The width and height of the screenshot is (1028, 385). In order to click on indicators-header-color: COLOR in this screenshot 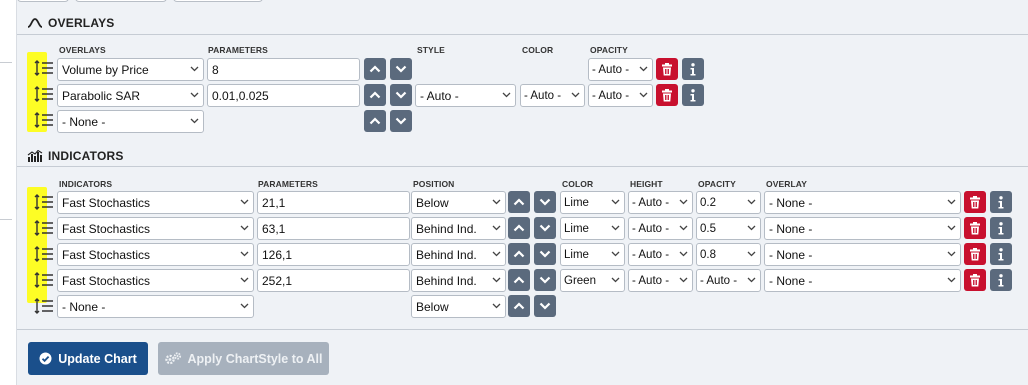, I will do `click(578, 184)`.